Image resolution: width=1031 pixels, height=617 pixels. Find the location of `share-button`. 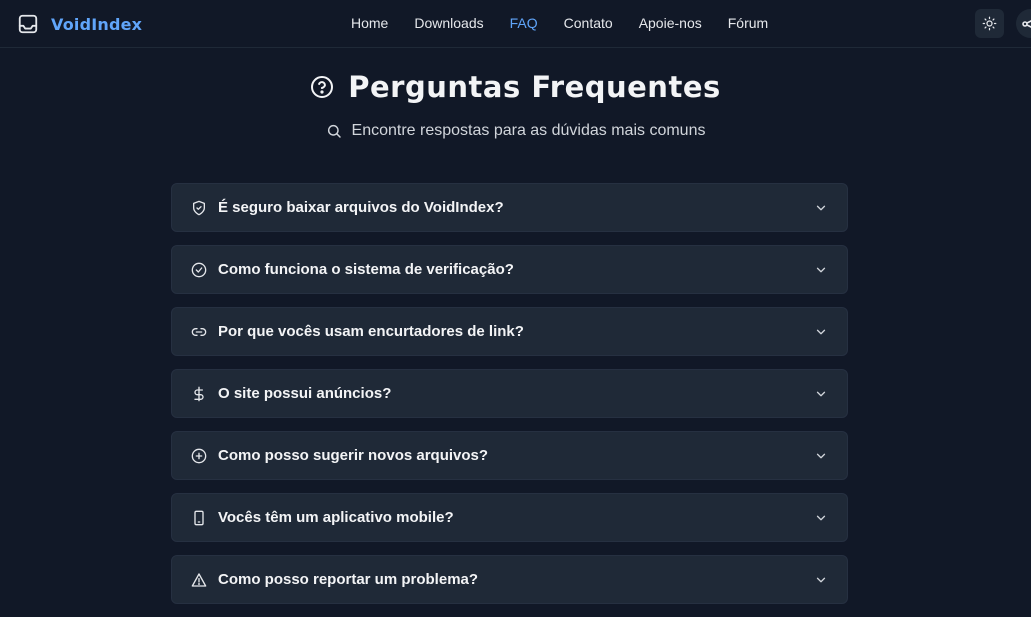

share-button is located at coordinates (1023, 23).